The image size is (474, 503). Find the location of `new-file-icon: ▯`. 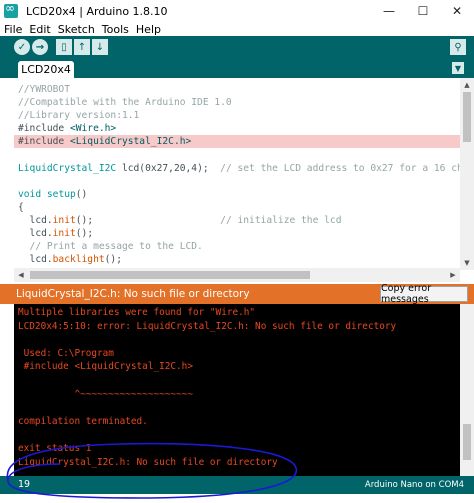

new-file-icon: ▯ is located at coordinates (64, 47).